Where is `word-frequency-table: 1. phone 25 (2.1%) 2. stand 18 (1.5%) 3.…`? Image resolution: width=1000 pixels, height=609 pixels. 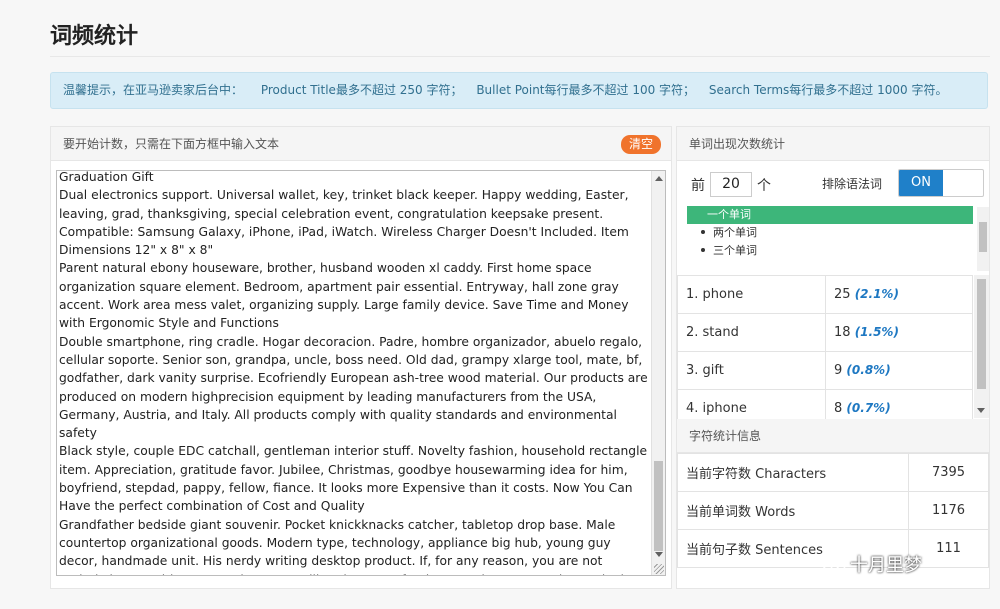 word-frequency-table: 1. phone 25 (2.1%) 2. stand 18 (1.5%) 3.… is located at coordinates (825, 351).